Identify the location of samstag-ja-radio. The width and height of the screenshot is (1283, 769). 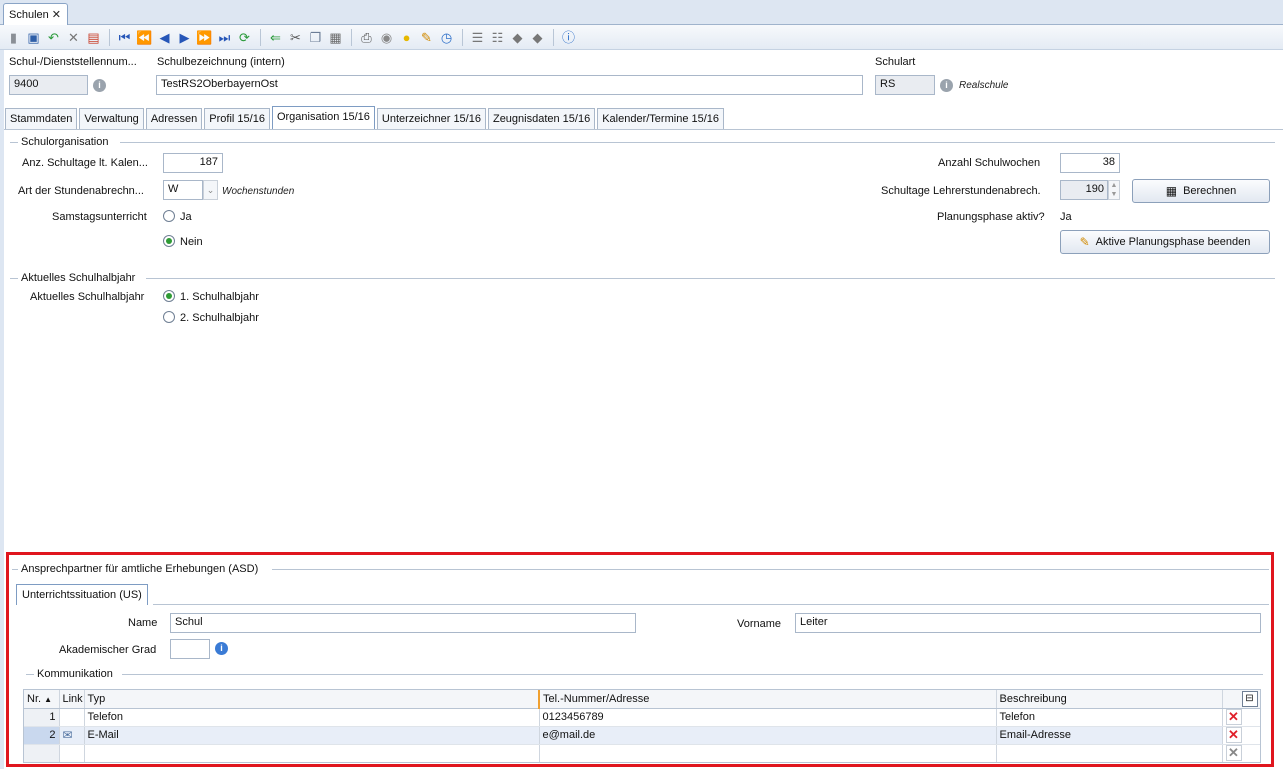
(169, 216).